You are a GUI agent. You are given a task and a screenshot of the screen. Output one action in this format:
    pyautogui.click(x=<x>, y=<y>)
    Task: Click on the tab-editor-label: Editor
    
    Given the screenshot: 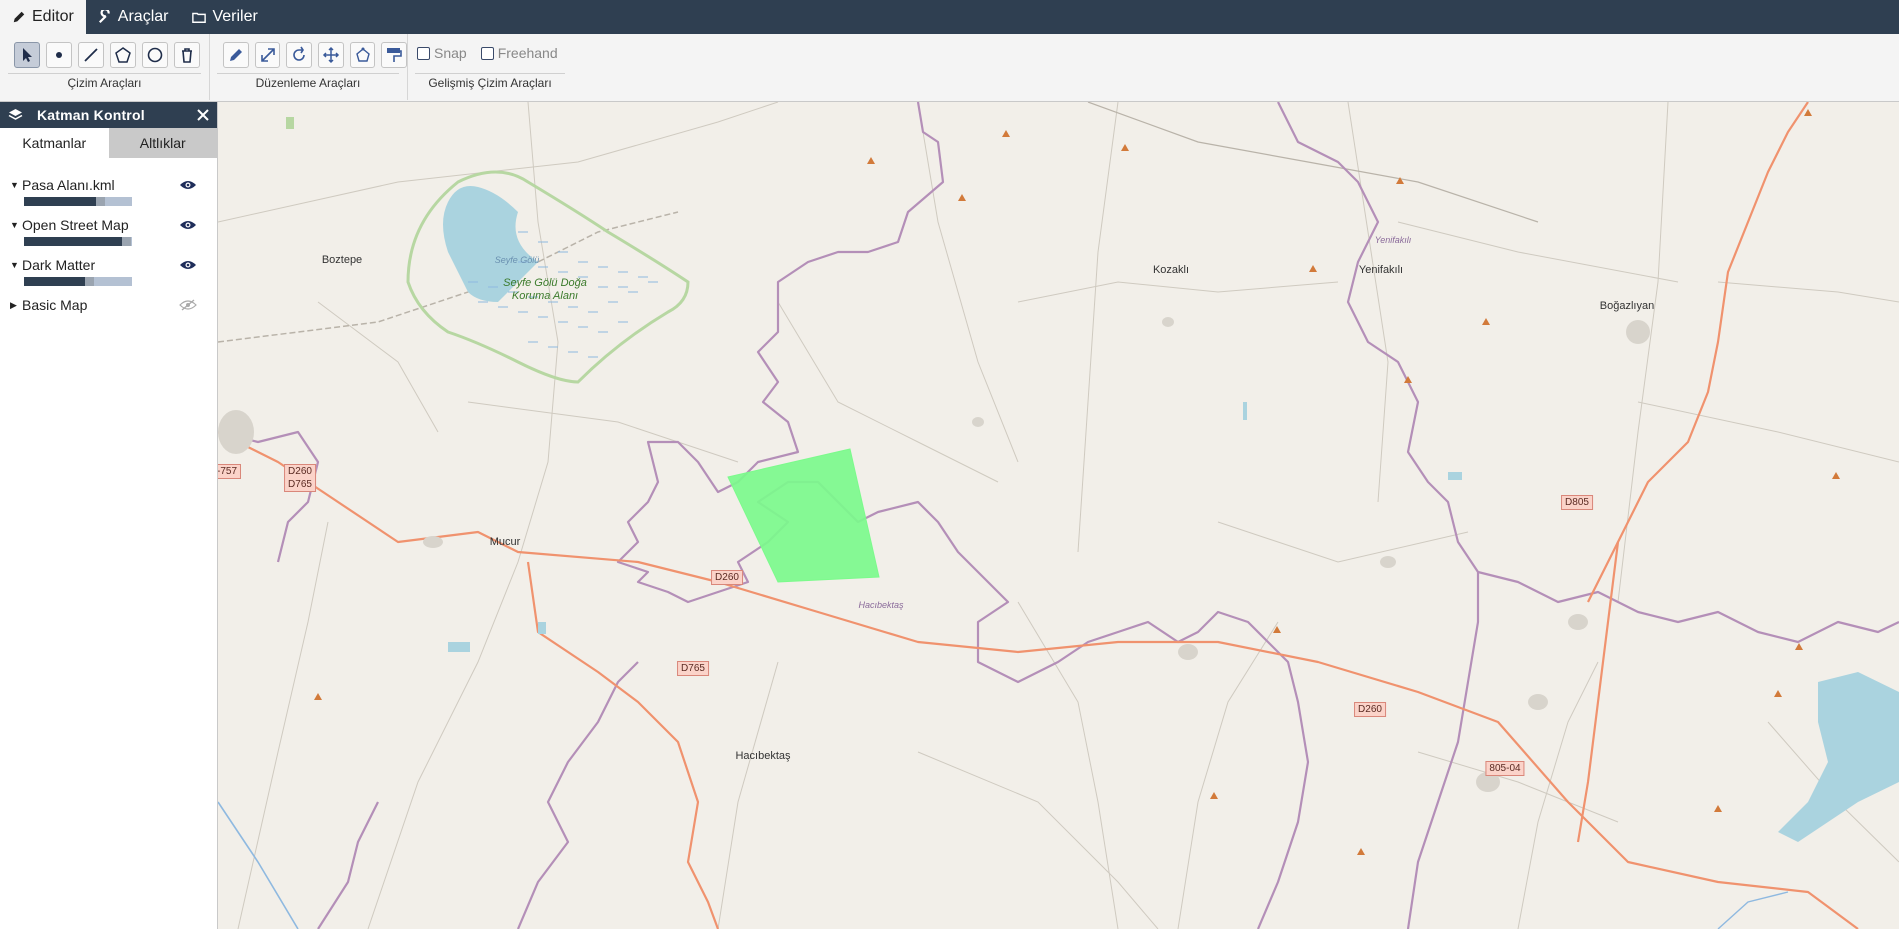 What is the action you would take?
    pyautogui.click(x=53, y=16)
    